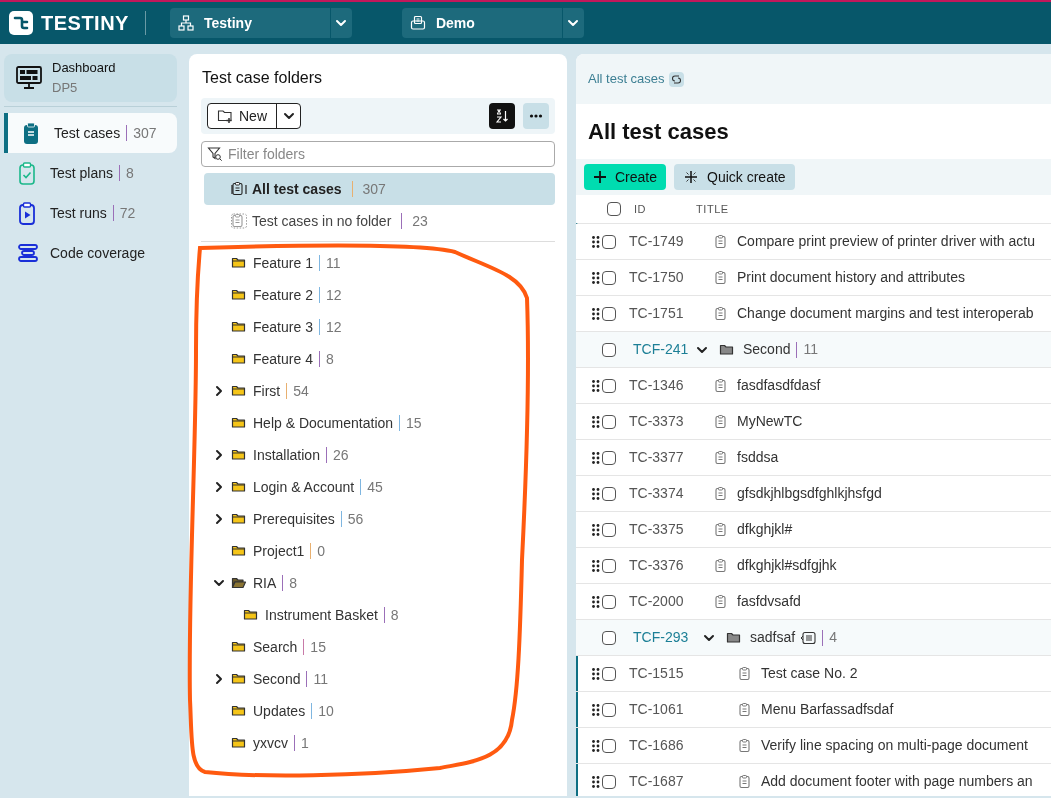 The height and width of the screenshot is (798, 1051). I want to click on test-case-title: Test case No. 2, so click(809, 673).